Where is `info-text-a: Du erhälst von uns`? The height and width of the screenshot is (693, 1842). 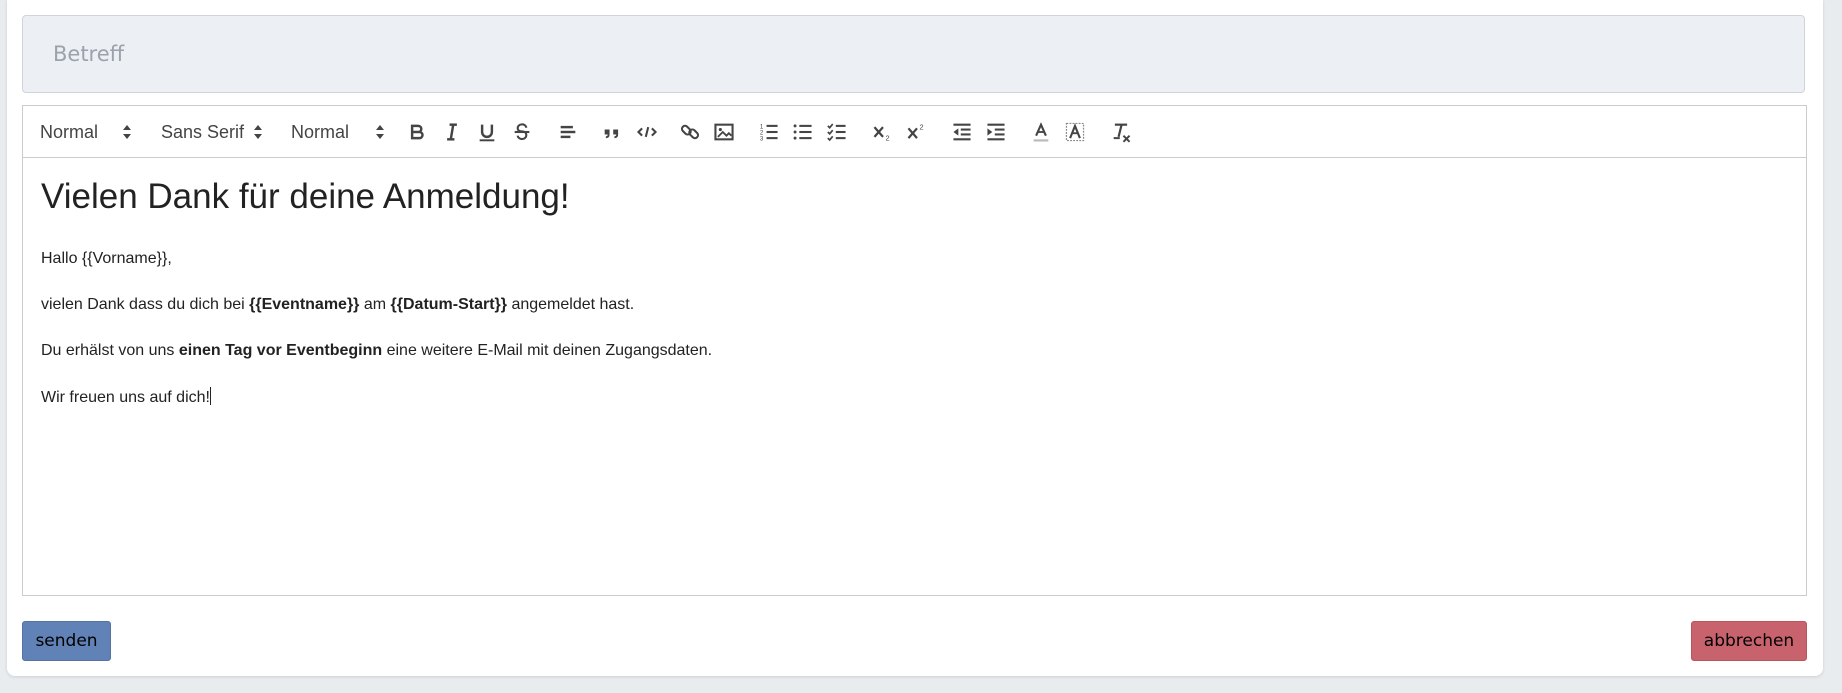
info-text-a: Du erhälst von uns is located at coordinates (110, 350).